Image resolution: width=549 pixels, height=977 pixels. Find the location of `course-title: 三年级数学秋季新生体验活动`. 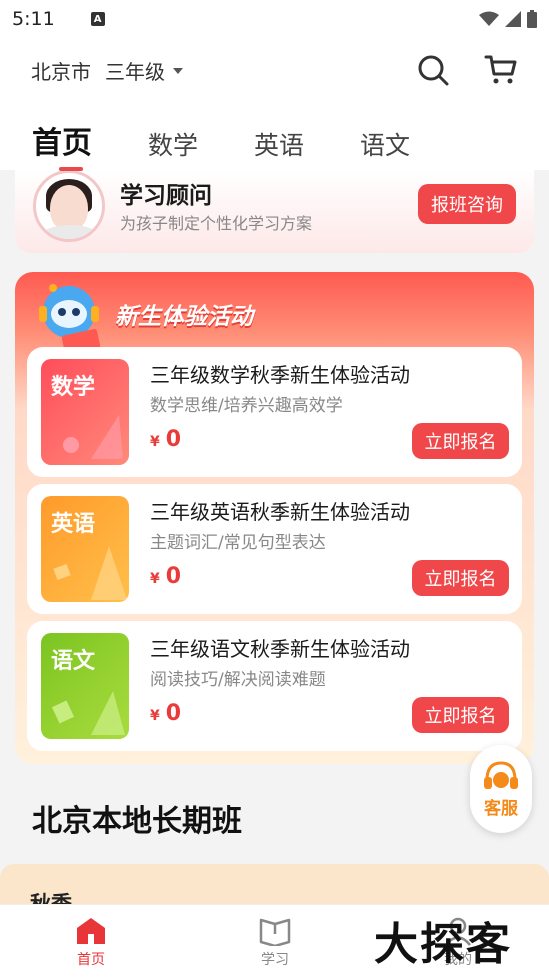

course-title: 三年级数学秋季新生体验活动 is located at coordinates (280, 375).